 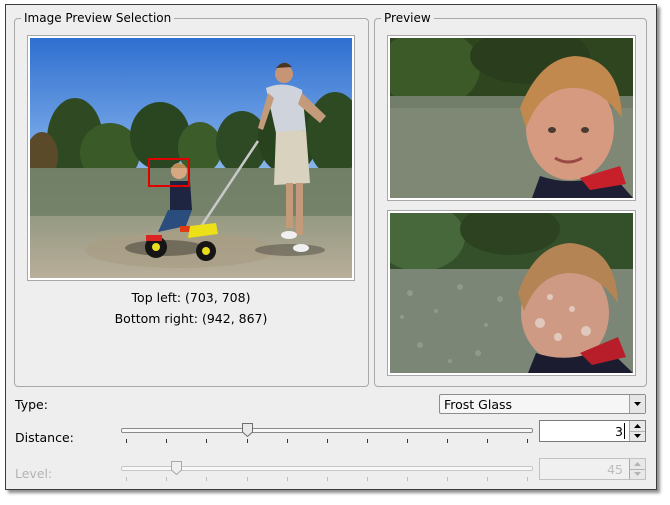 I want to click on effect-preview, so click(x=511, y=293).